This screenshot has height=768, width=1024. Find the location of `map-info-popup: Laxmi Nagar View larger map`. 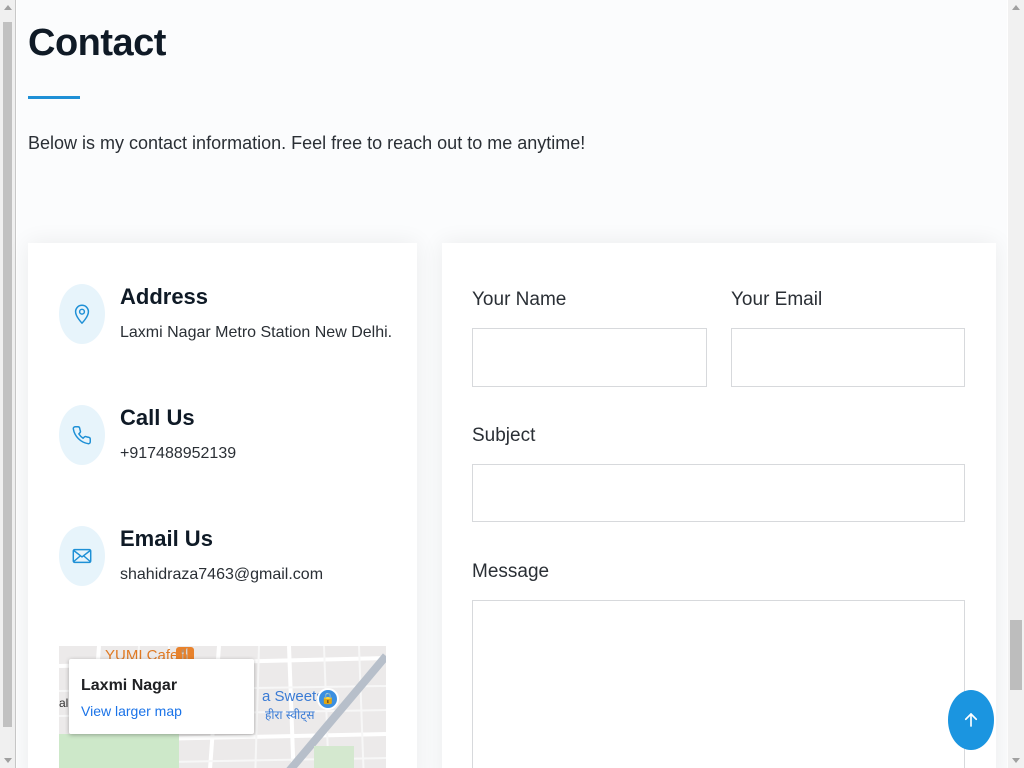

map-info-popup: Laxmi Nagar View larger map is located at coordinates (161, 696).